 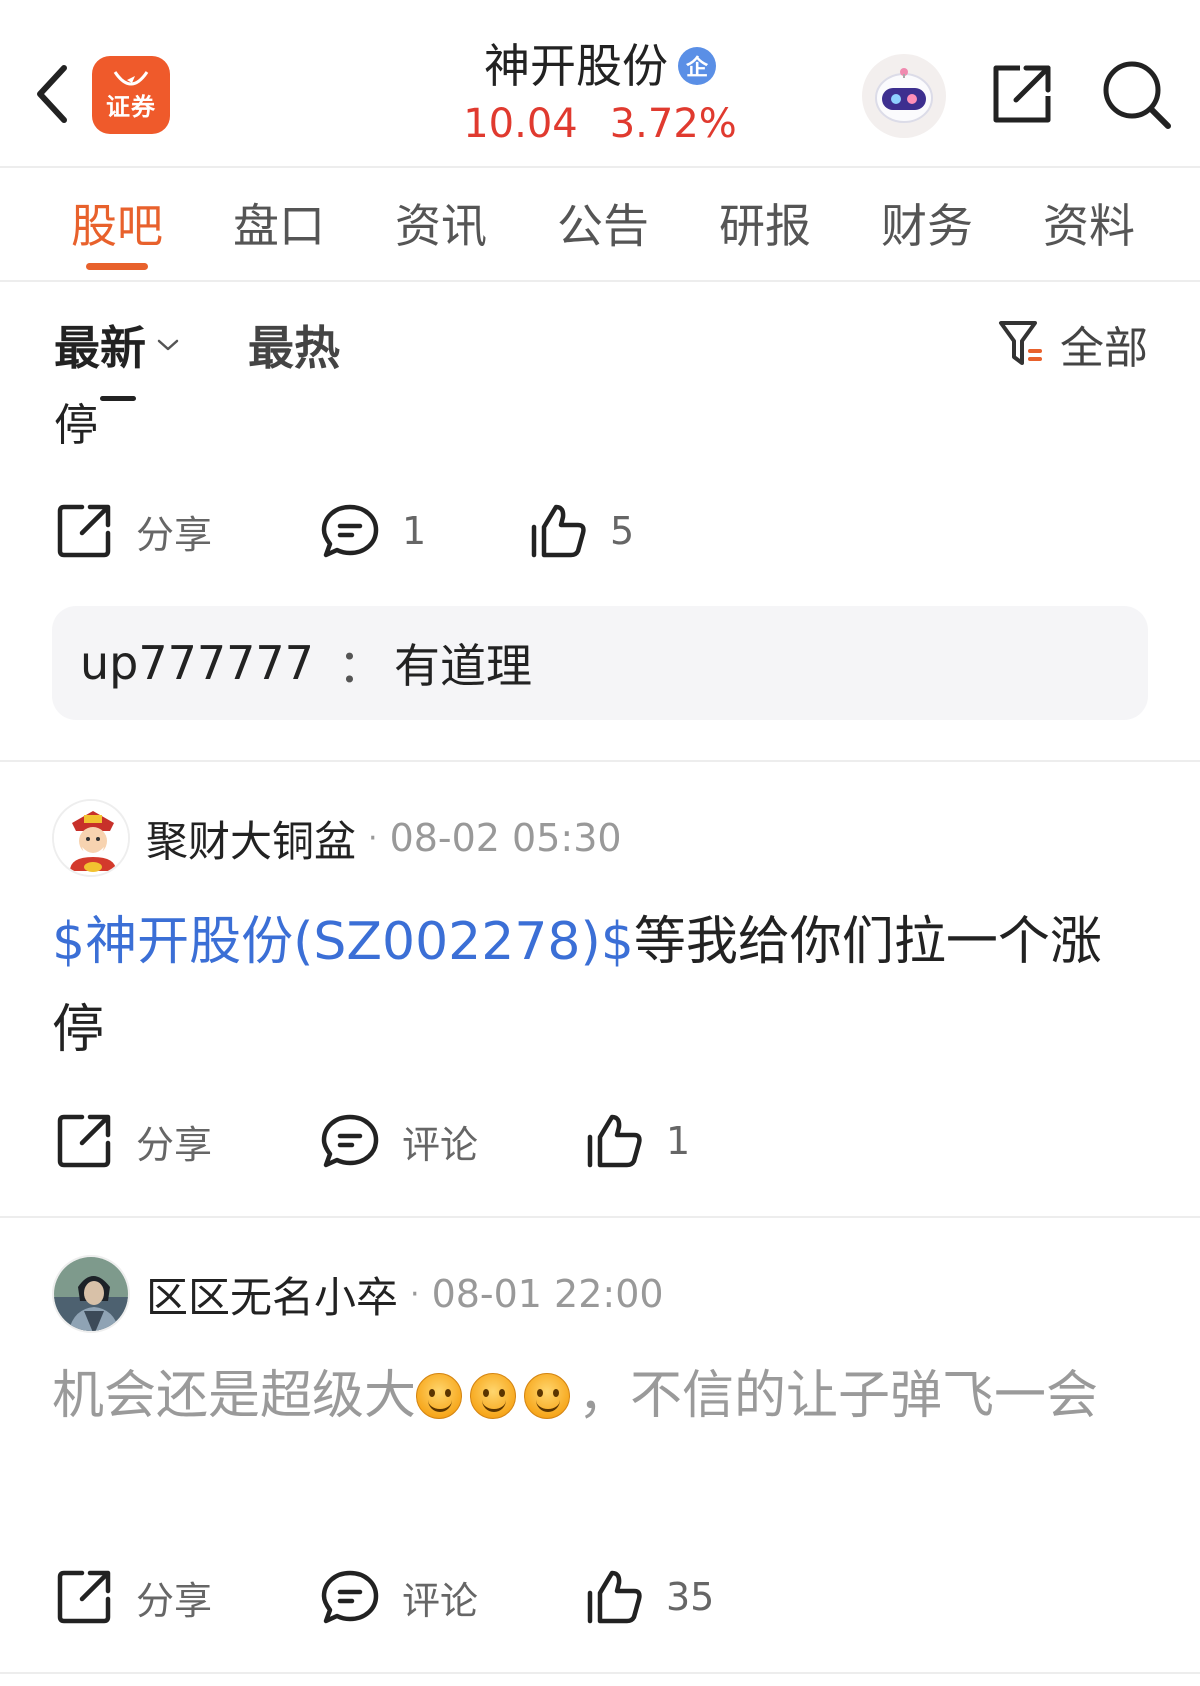 I want to click on search-button, so click(x=1136, y=94).